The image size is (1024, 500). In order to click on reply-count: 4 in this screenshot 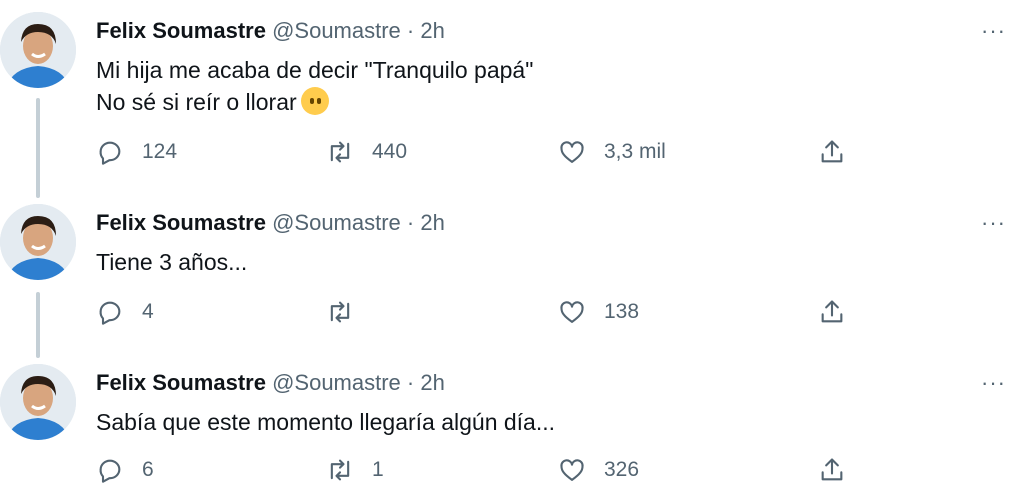, I will do `click(148, 311)`.